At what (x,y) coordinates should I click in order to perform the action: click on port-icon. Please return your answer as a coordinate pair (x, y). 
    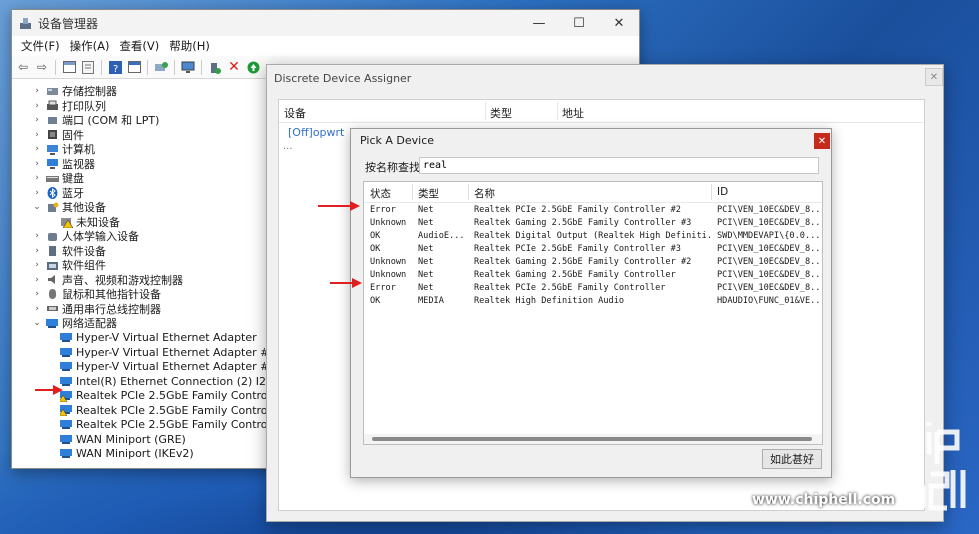
    Looking at the image, I should click on (52, 120).